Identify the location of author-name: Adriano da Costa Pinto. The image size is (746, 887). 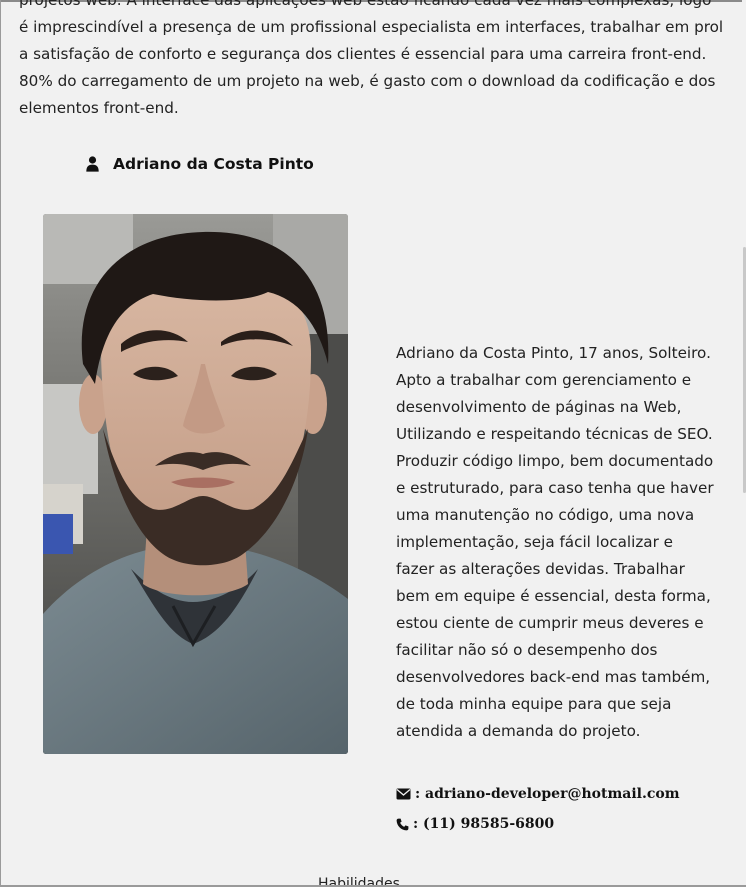
(213, 164).